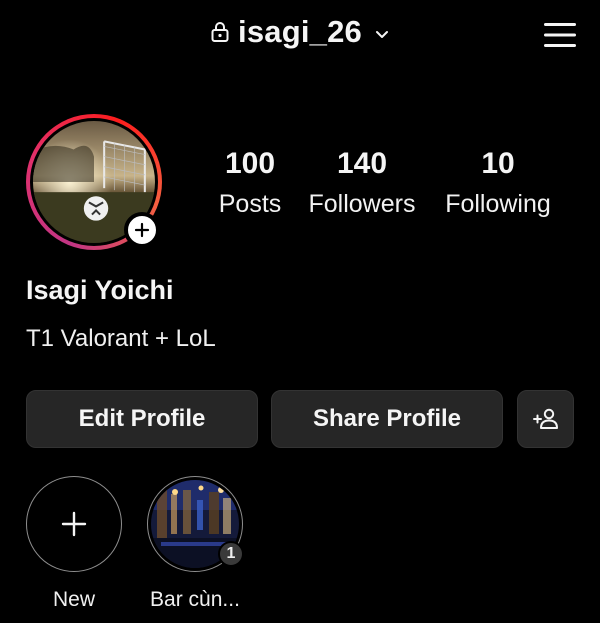 The height and width of the screenshot is (623, 600). Describe the element at coordinates (387, 419) in the screenshot. I see `share-profile-button: Share Profile` at that location.